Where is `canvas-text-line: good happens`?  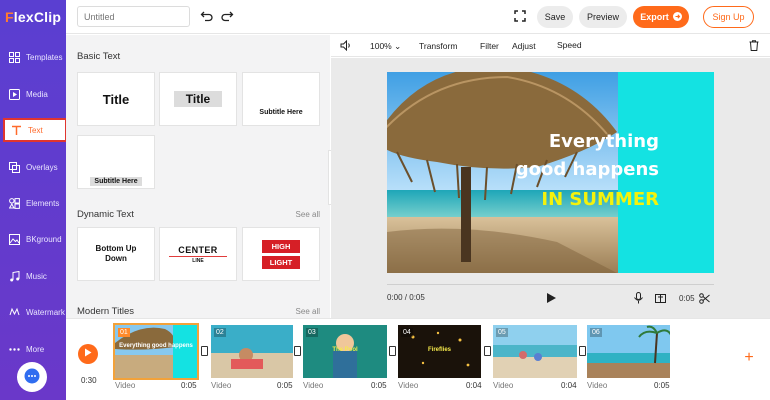 canvas-text-line: good happens is located at coordinates (587, 169).